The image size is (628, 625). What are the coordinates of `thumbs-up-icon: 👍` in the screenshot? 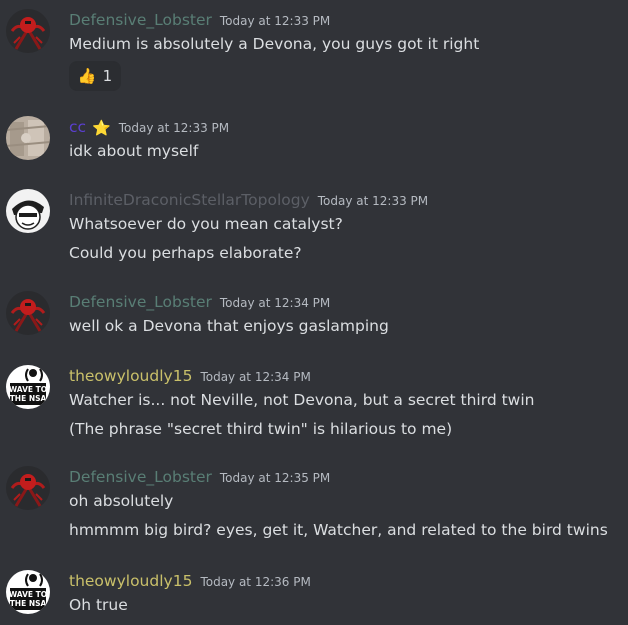 It's located at (87, 76).